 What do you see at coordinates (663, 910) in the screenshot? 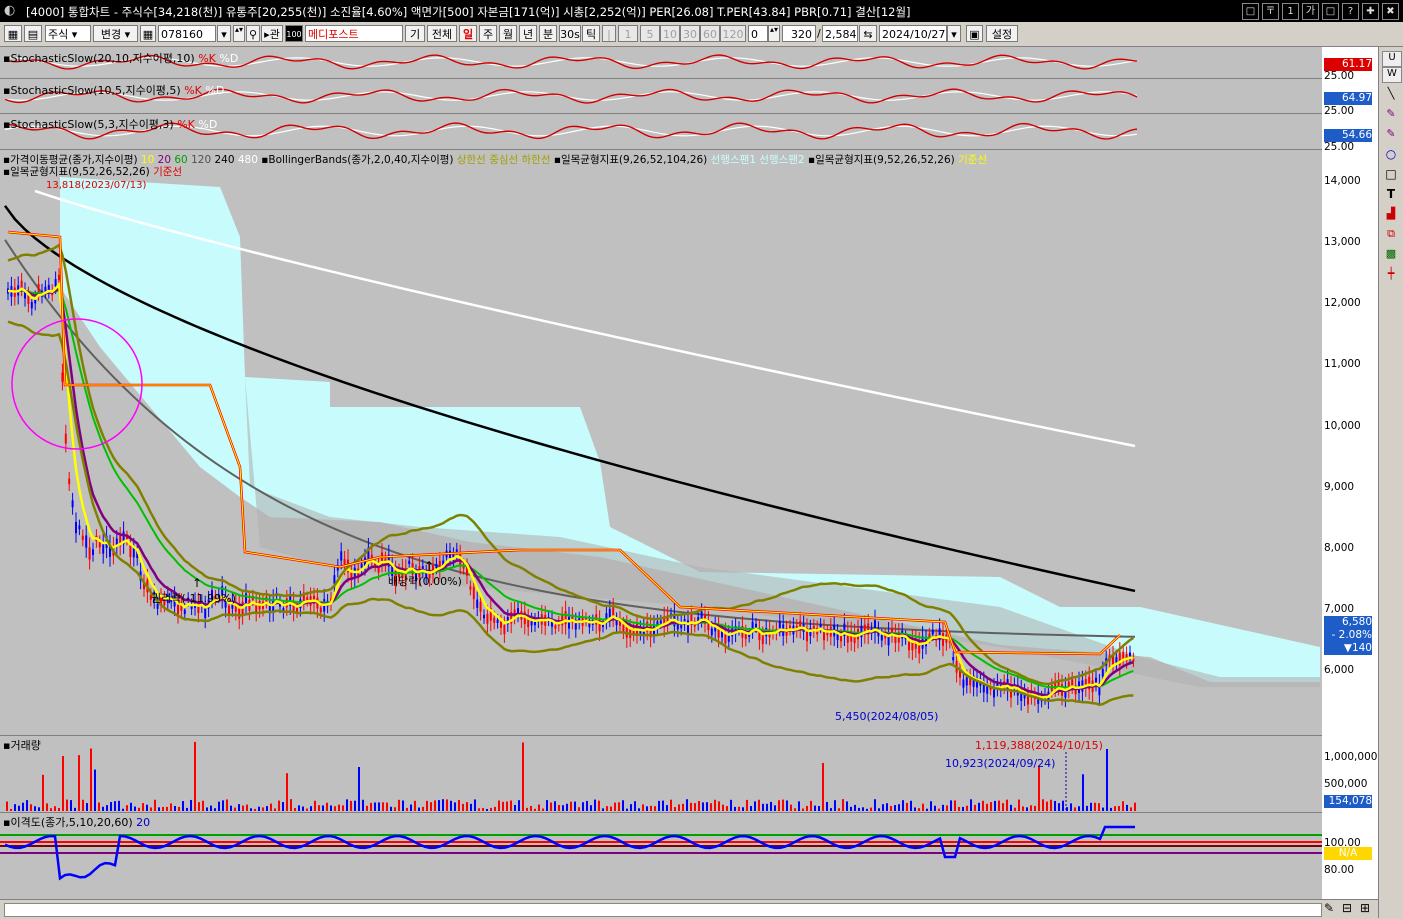
I see `horizontal-scrollbar` at bounding box center [663, 910].